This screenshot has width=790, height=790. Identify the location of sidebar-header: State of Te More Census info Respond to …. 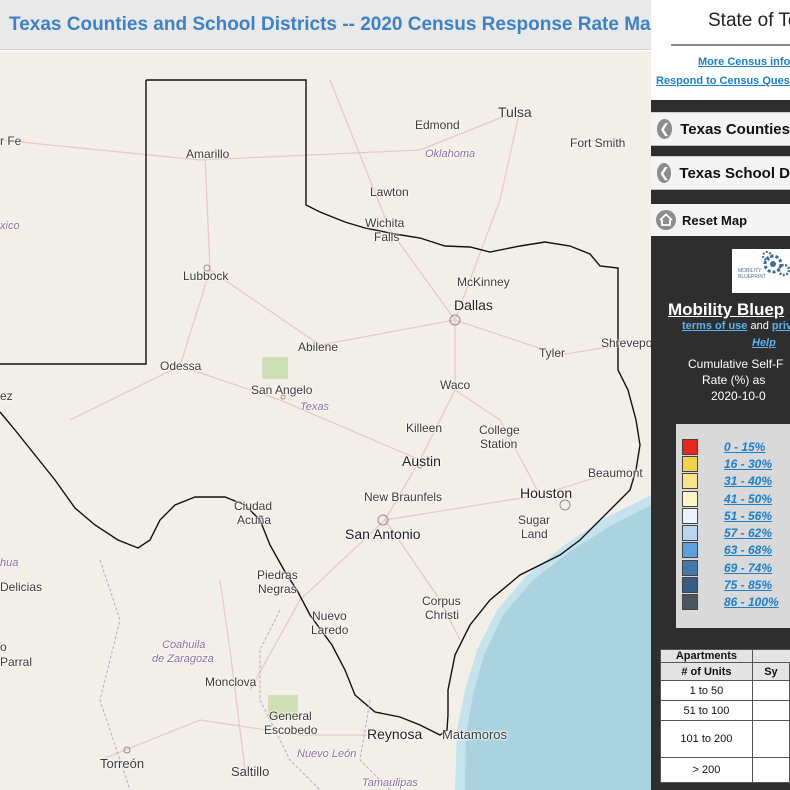
(720, 50).